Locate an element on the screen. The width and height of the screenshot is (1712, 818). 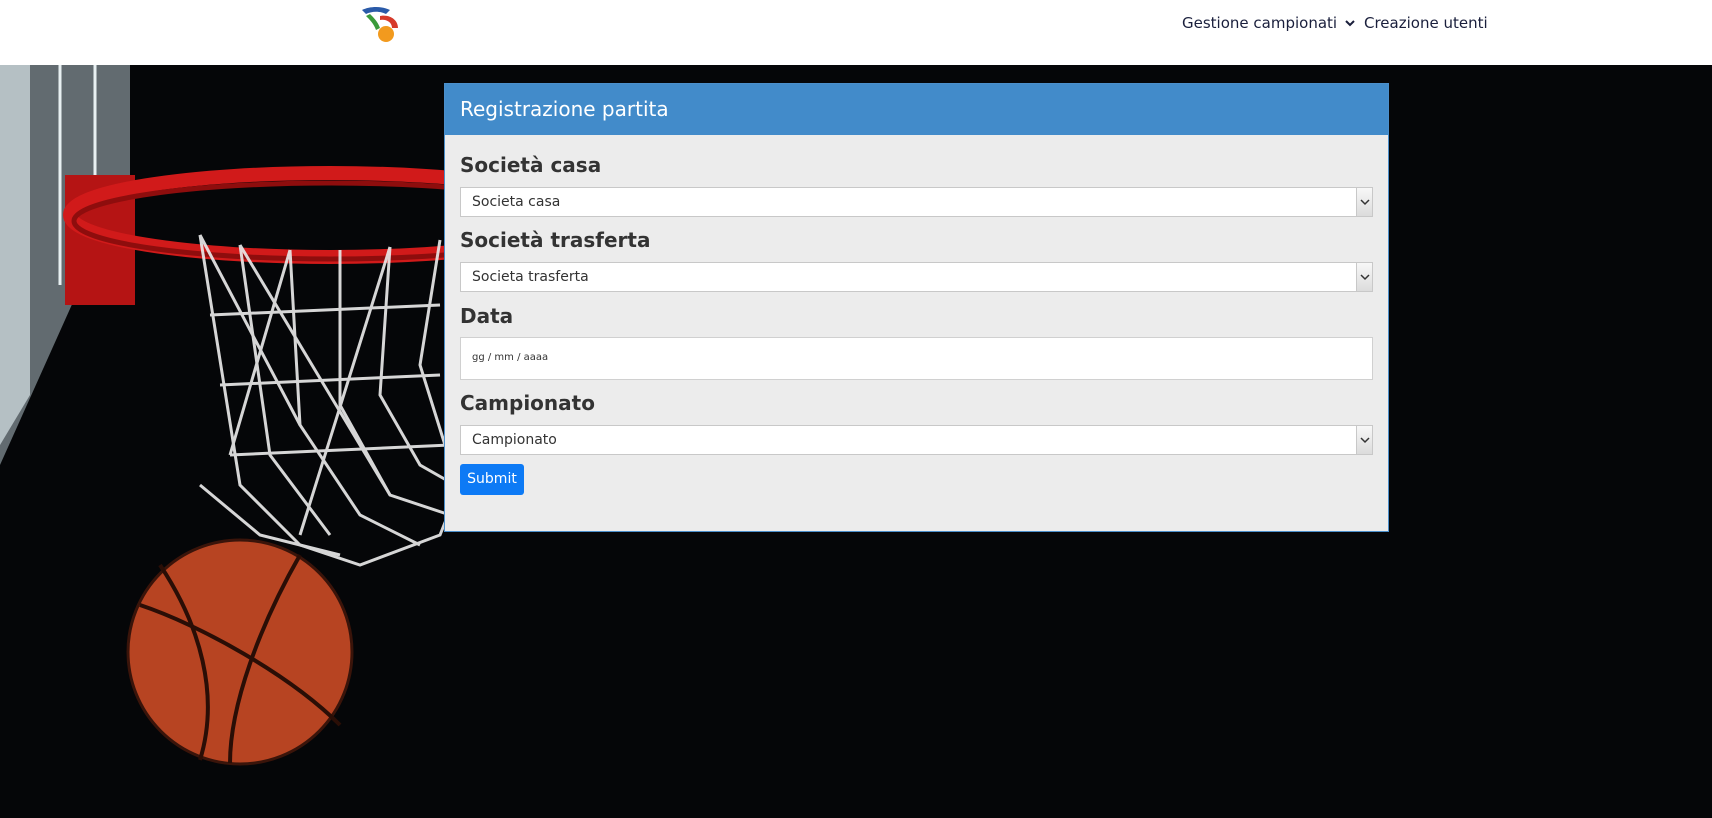
federation-logo is located at coordinates (382, 24).